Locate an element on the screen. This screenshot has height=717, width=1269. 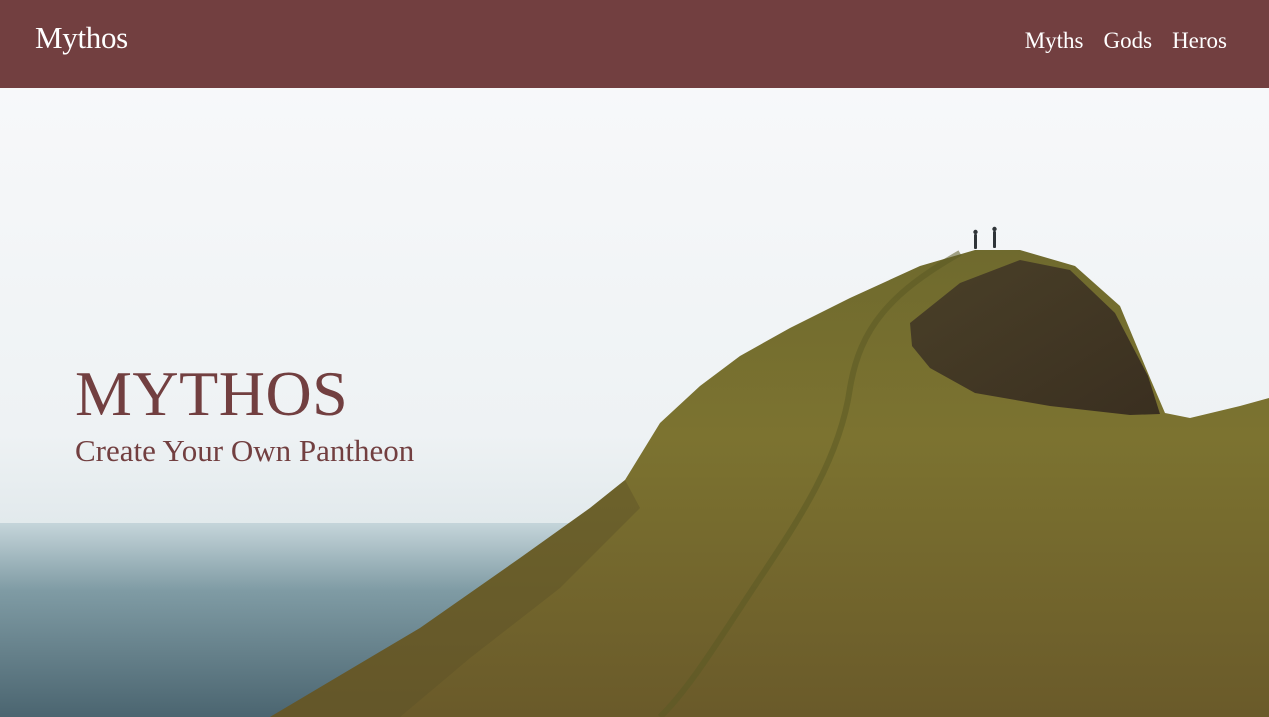
hero-text-block: MYTHOS Create Your Own Pantheon is located at coordinates (244, 415).